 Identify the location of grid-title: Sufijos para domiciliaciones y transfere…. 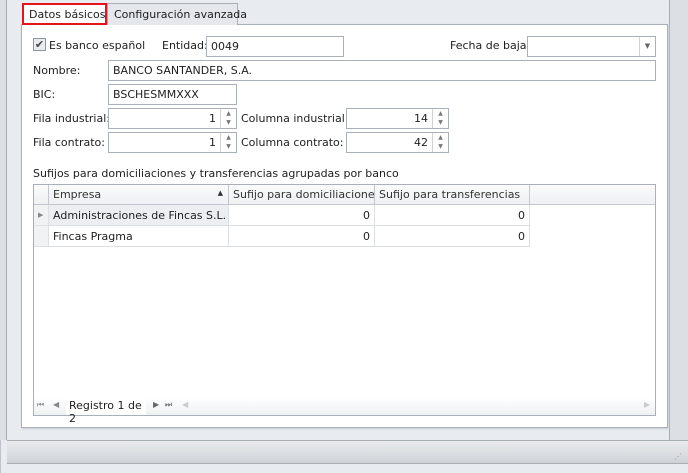
(216, 173).